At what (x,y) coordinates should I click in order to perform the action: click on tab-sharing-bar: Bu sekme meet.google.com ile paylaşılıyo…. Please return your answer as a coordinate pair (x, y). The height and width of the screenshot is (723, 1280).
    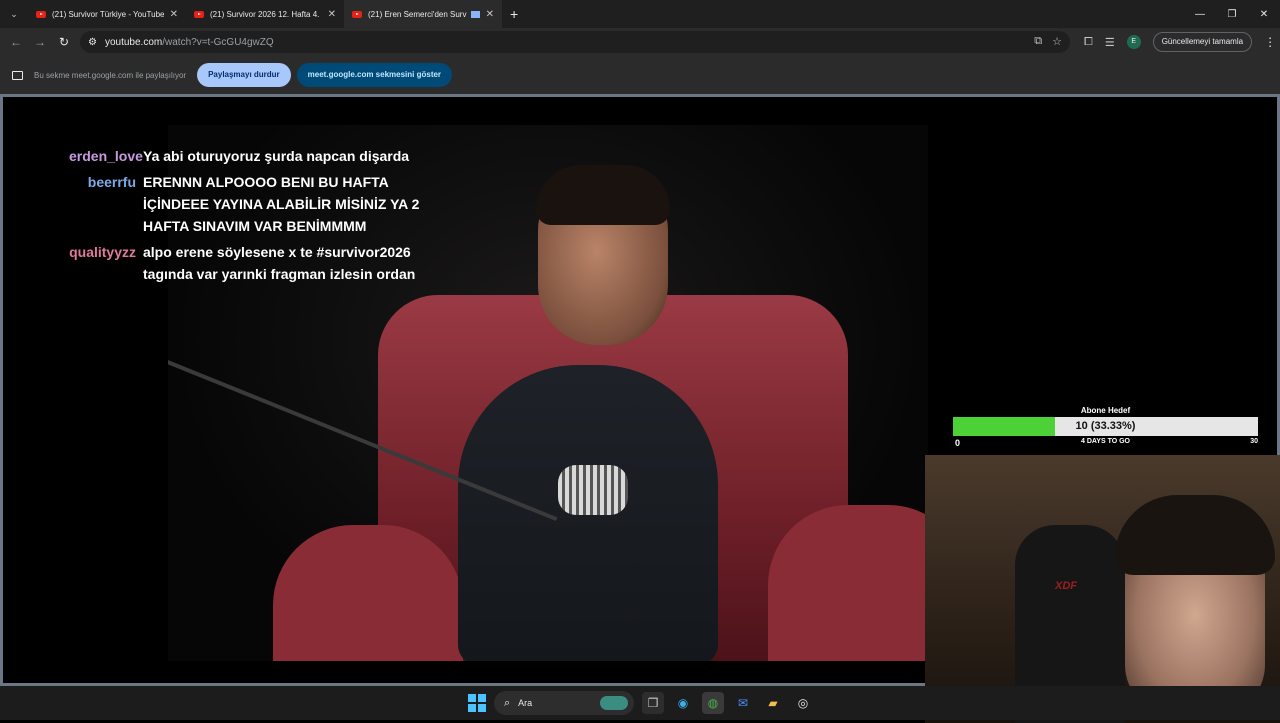
    Looking at the image, I should click on (640, 75).